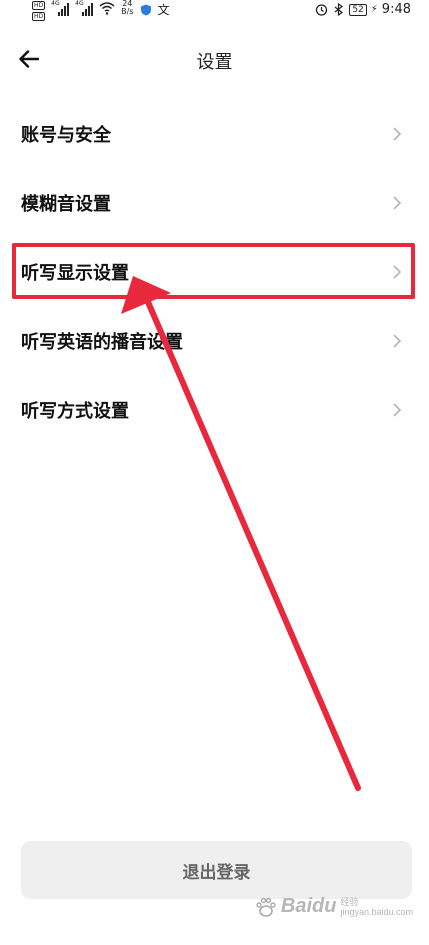  I want to click on settings-item-label: 模糊音设置, so click(66, 204).